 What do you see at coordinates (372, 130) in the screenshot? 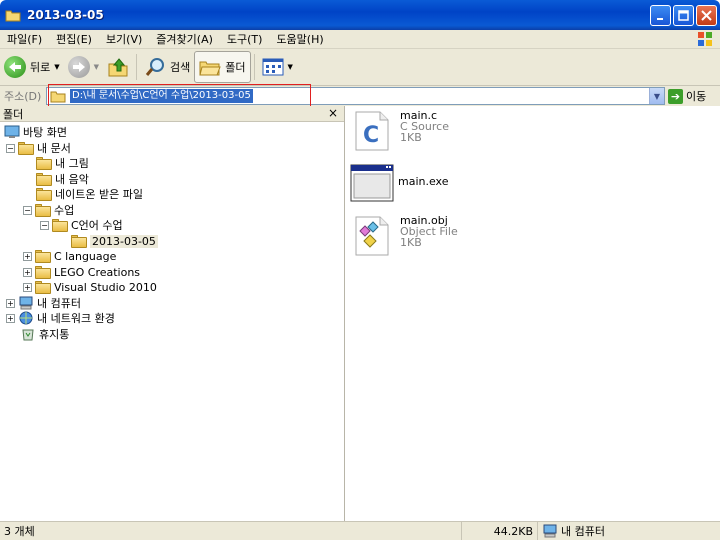
I see `c-source-file-icon: C` at bounding box center [372, 130].